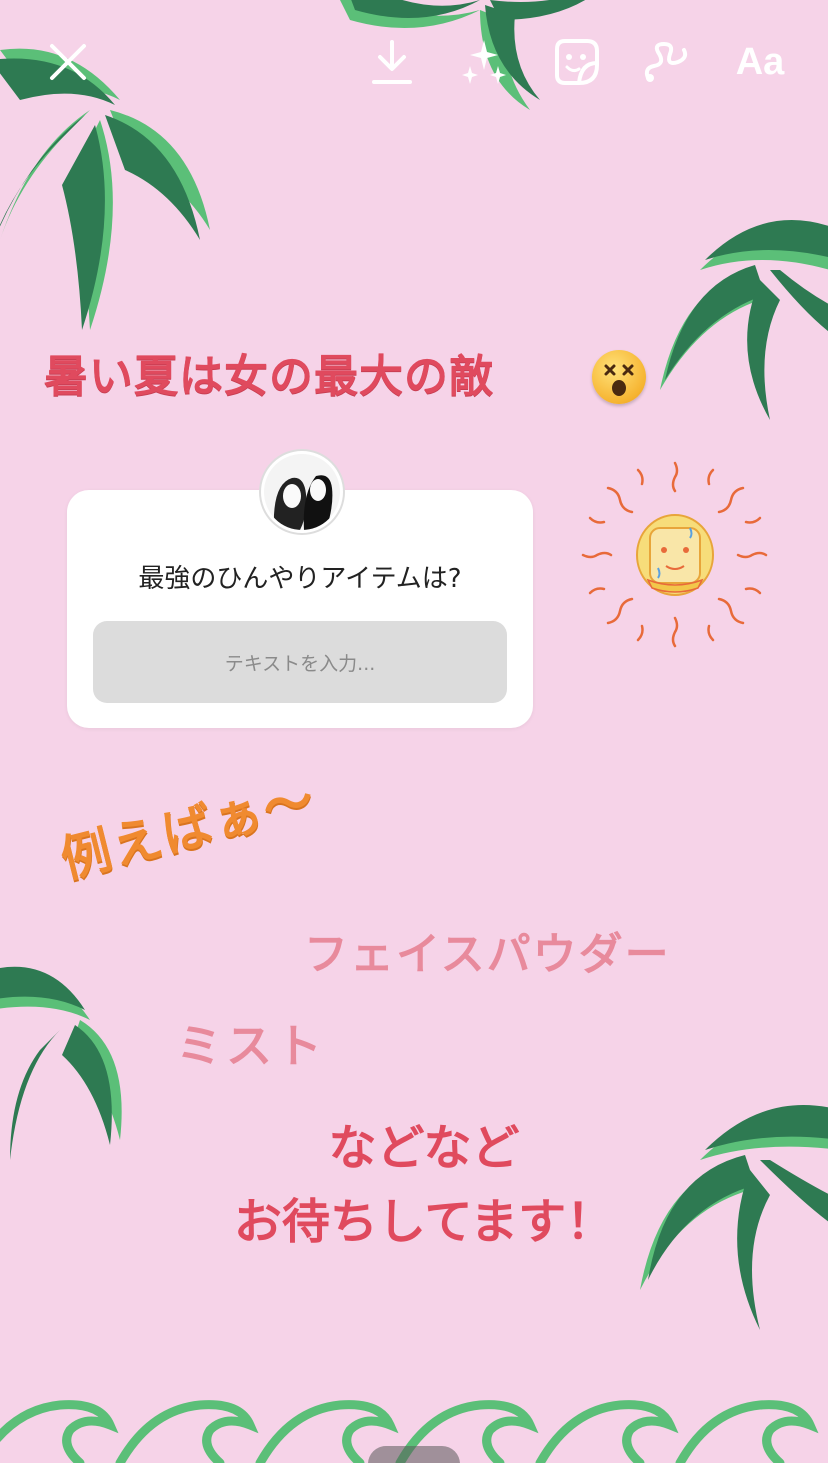 This screenshot has width=828, height=1463. Describe the element at coordinates (619, 377) in the screenshot. I see `dizzy-face-emoji-icon` at that location.